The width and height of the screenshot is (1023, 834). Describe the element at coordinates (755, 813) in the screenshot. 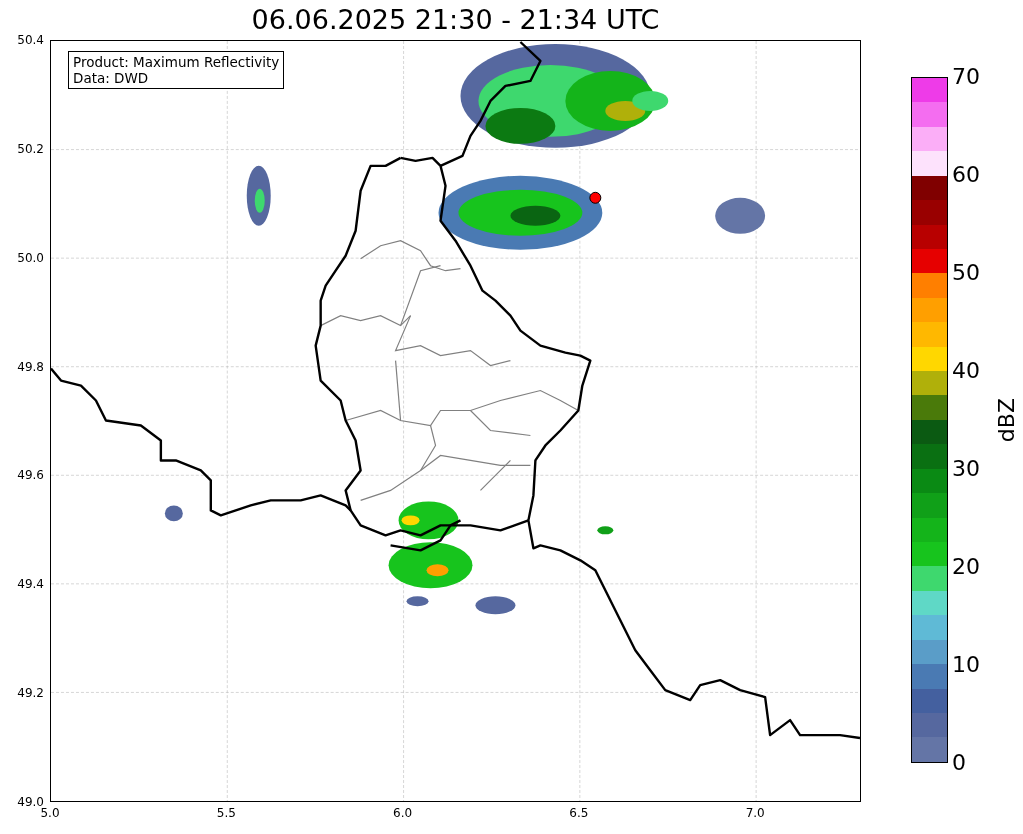

I see `longitude-tick-label: 7.0` at that location.